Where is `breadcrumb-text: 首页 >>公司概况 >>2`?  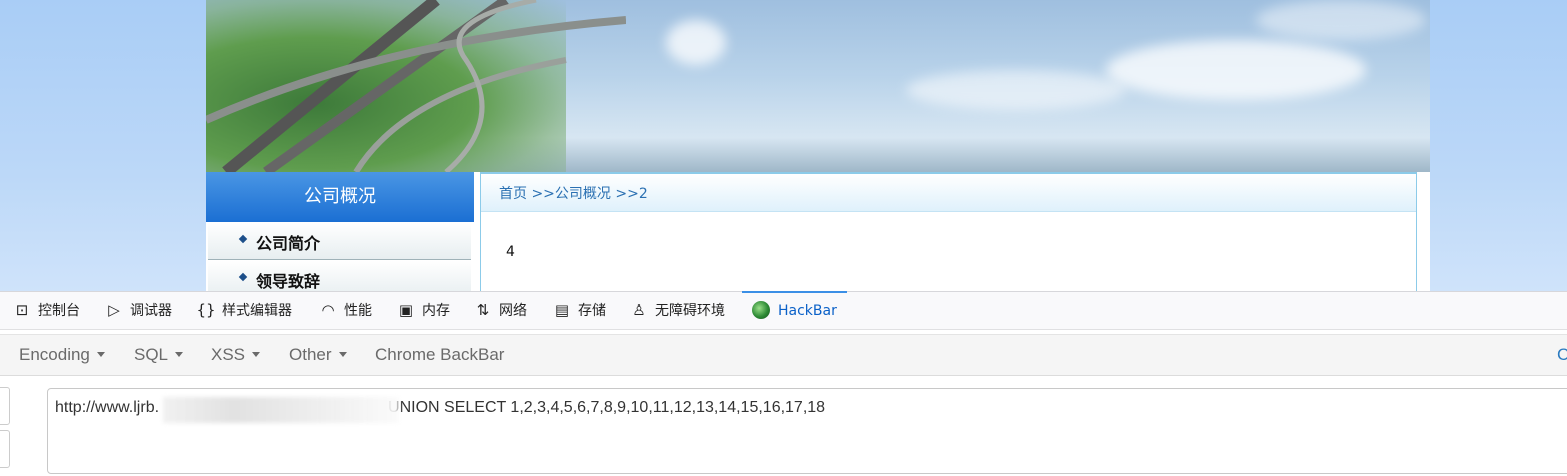 breadcrumb-text: 首页 >>公司概况 >>2 is located at coordinates (573, 194).